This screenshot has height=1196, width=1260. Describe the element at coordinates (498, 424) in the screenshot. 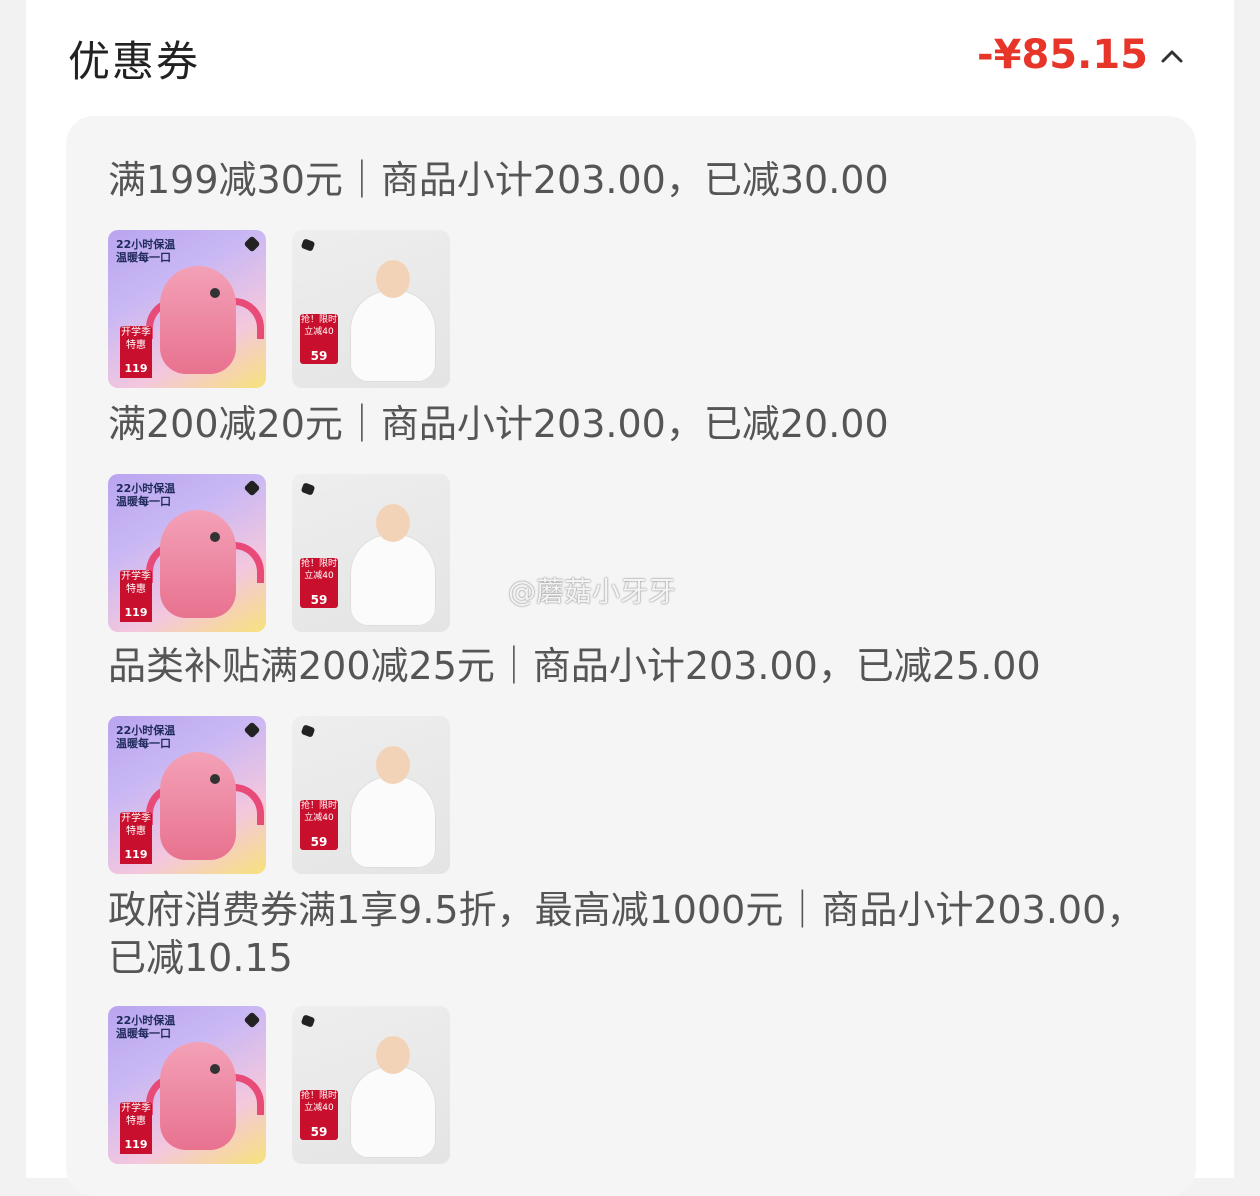

I see `coupon-rule: 满200减20元｜商品小计203.00，已减20.00` at that location.